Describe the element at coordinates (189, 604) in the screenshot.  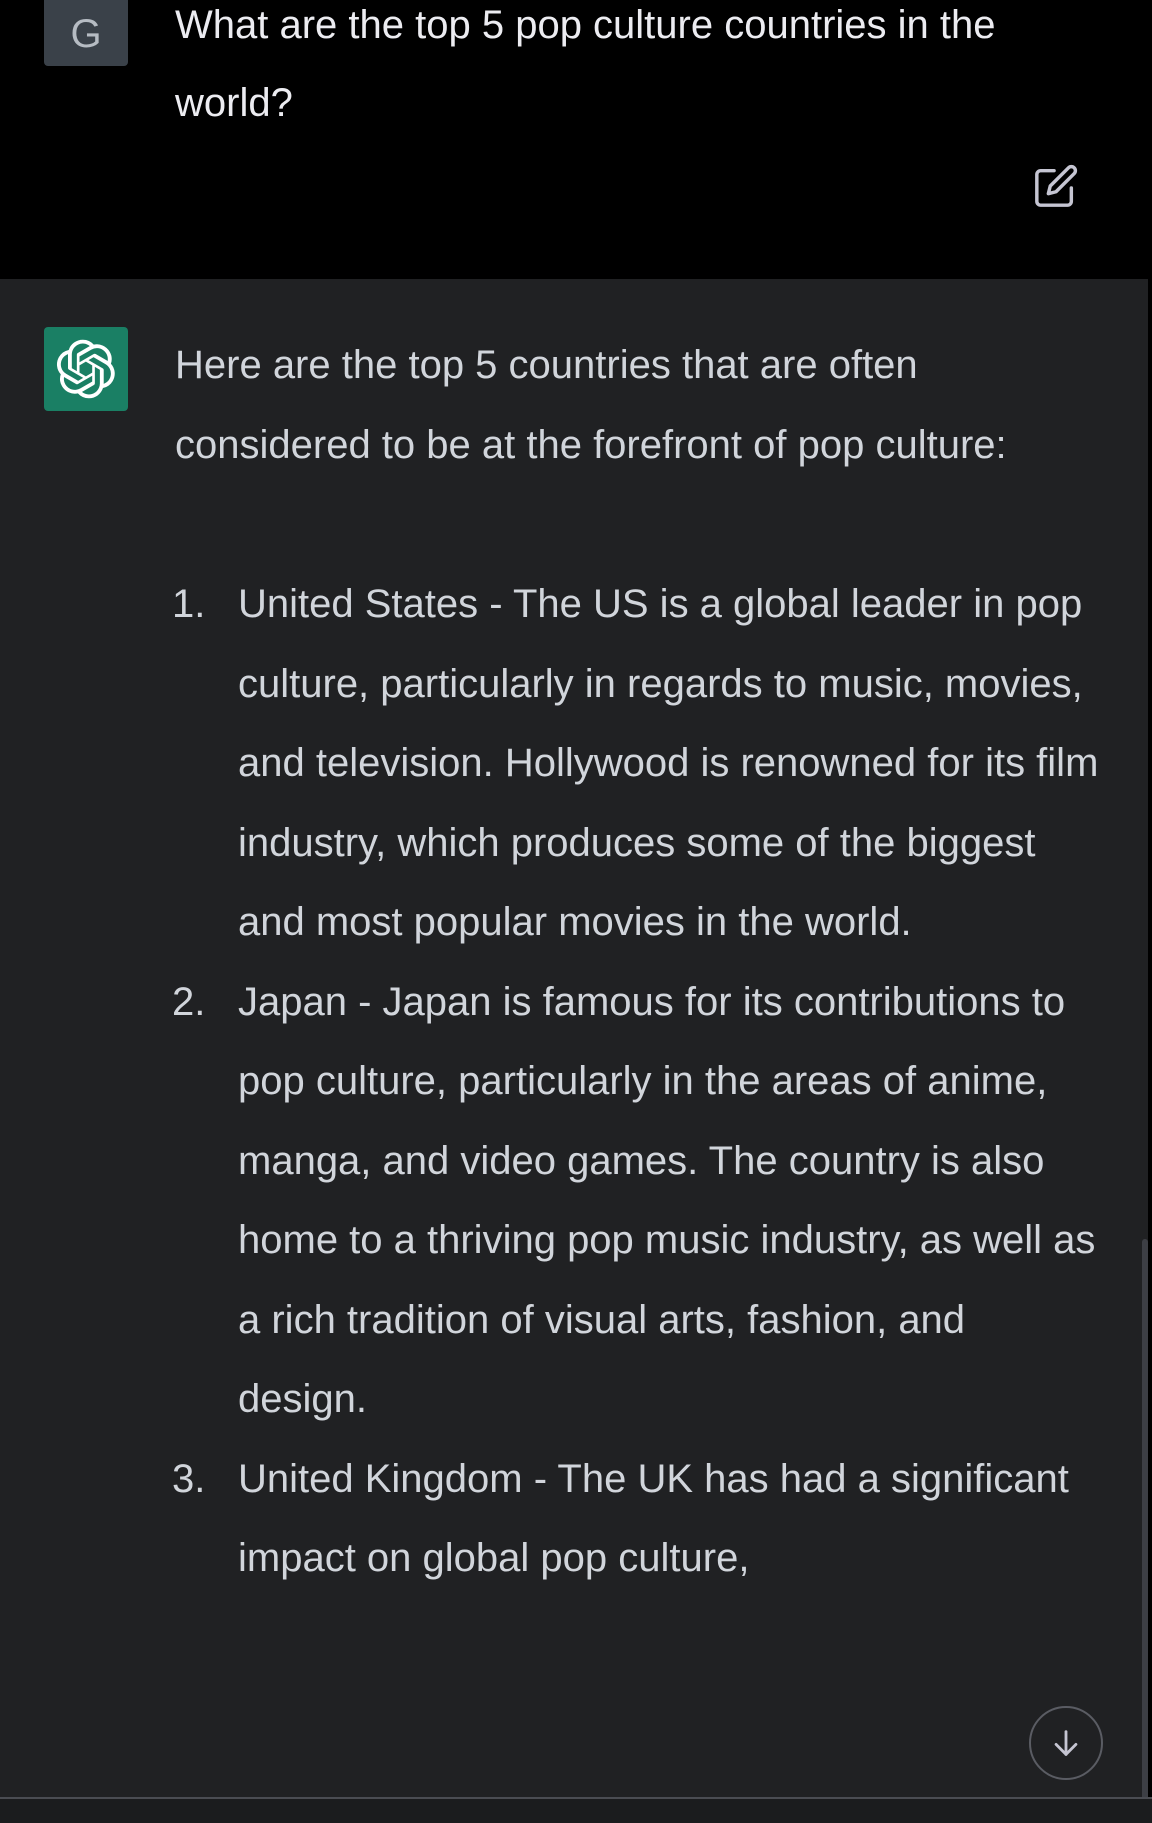
I see `list-item-number: 1.` at that location.